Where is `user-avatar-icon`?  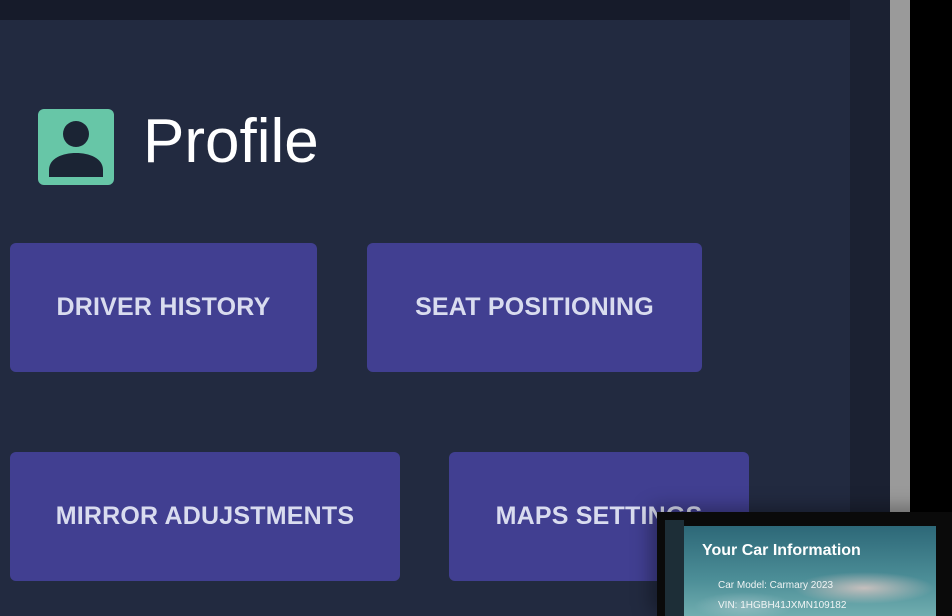
user-avatar-icon is located at coordinates (76, 147).